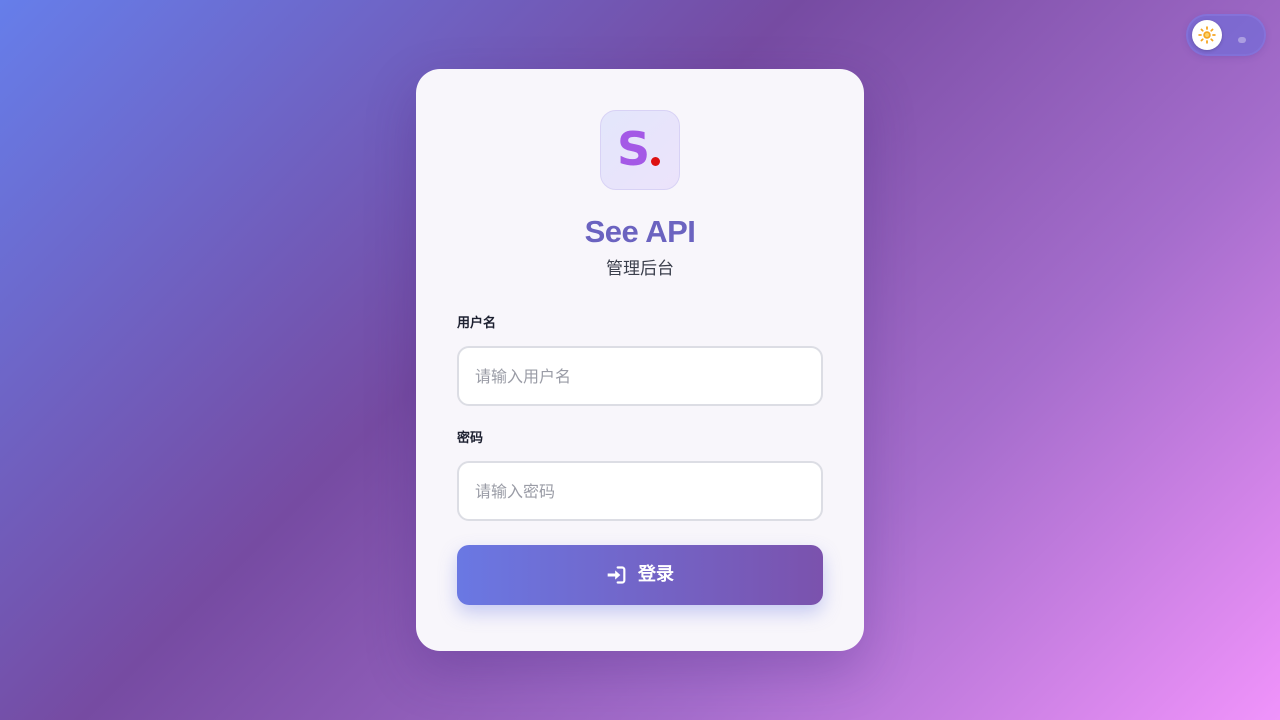  What do you see at coordinates (640, 231) in the screenshot?
I see `app-title: See API` at bounding box center [640, 231].